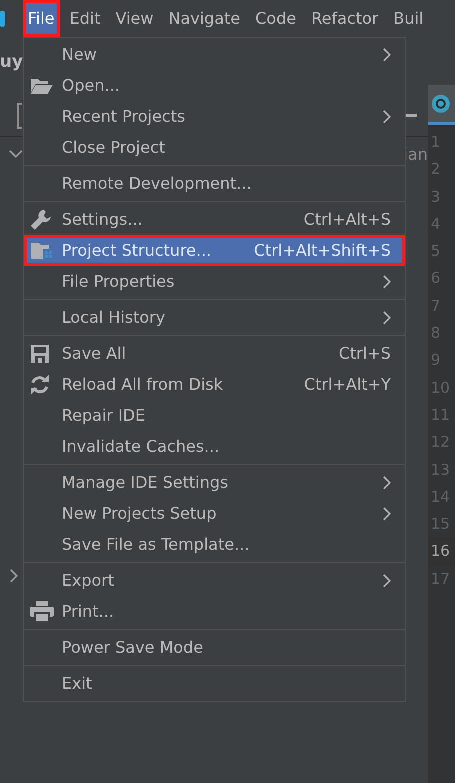 The image size is (455, 783). I want to click on chevron-down-icon, so click(16, 154).